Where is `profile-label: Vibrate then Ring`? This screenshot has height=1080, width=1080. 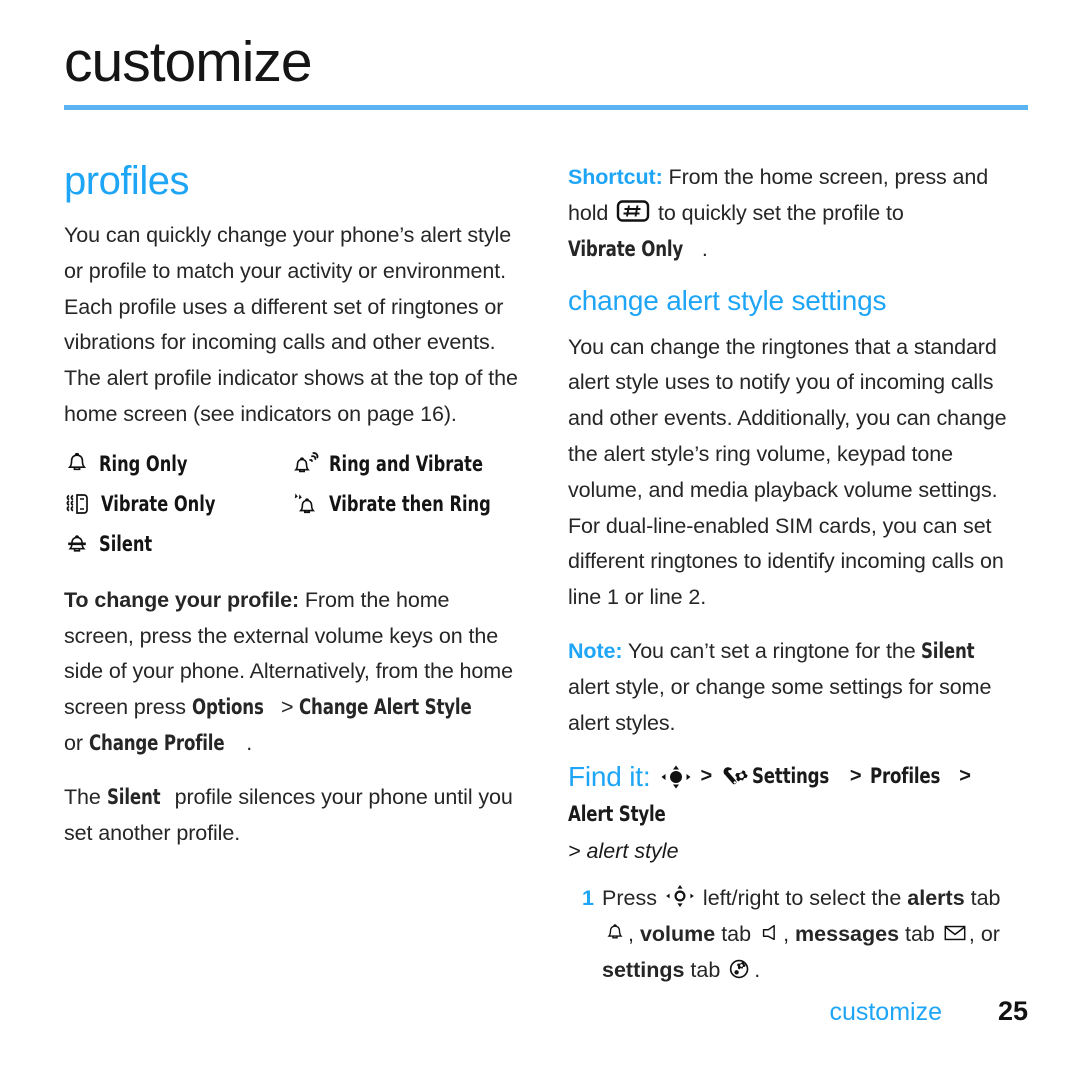 profile-label: Vibrate then Ring is located at coordinates (410, 503).